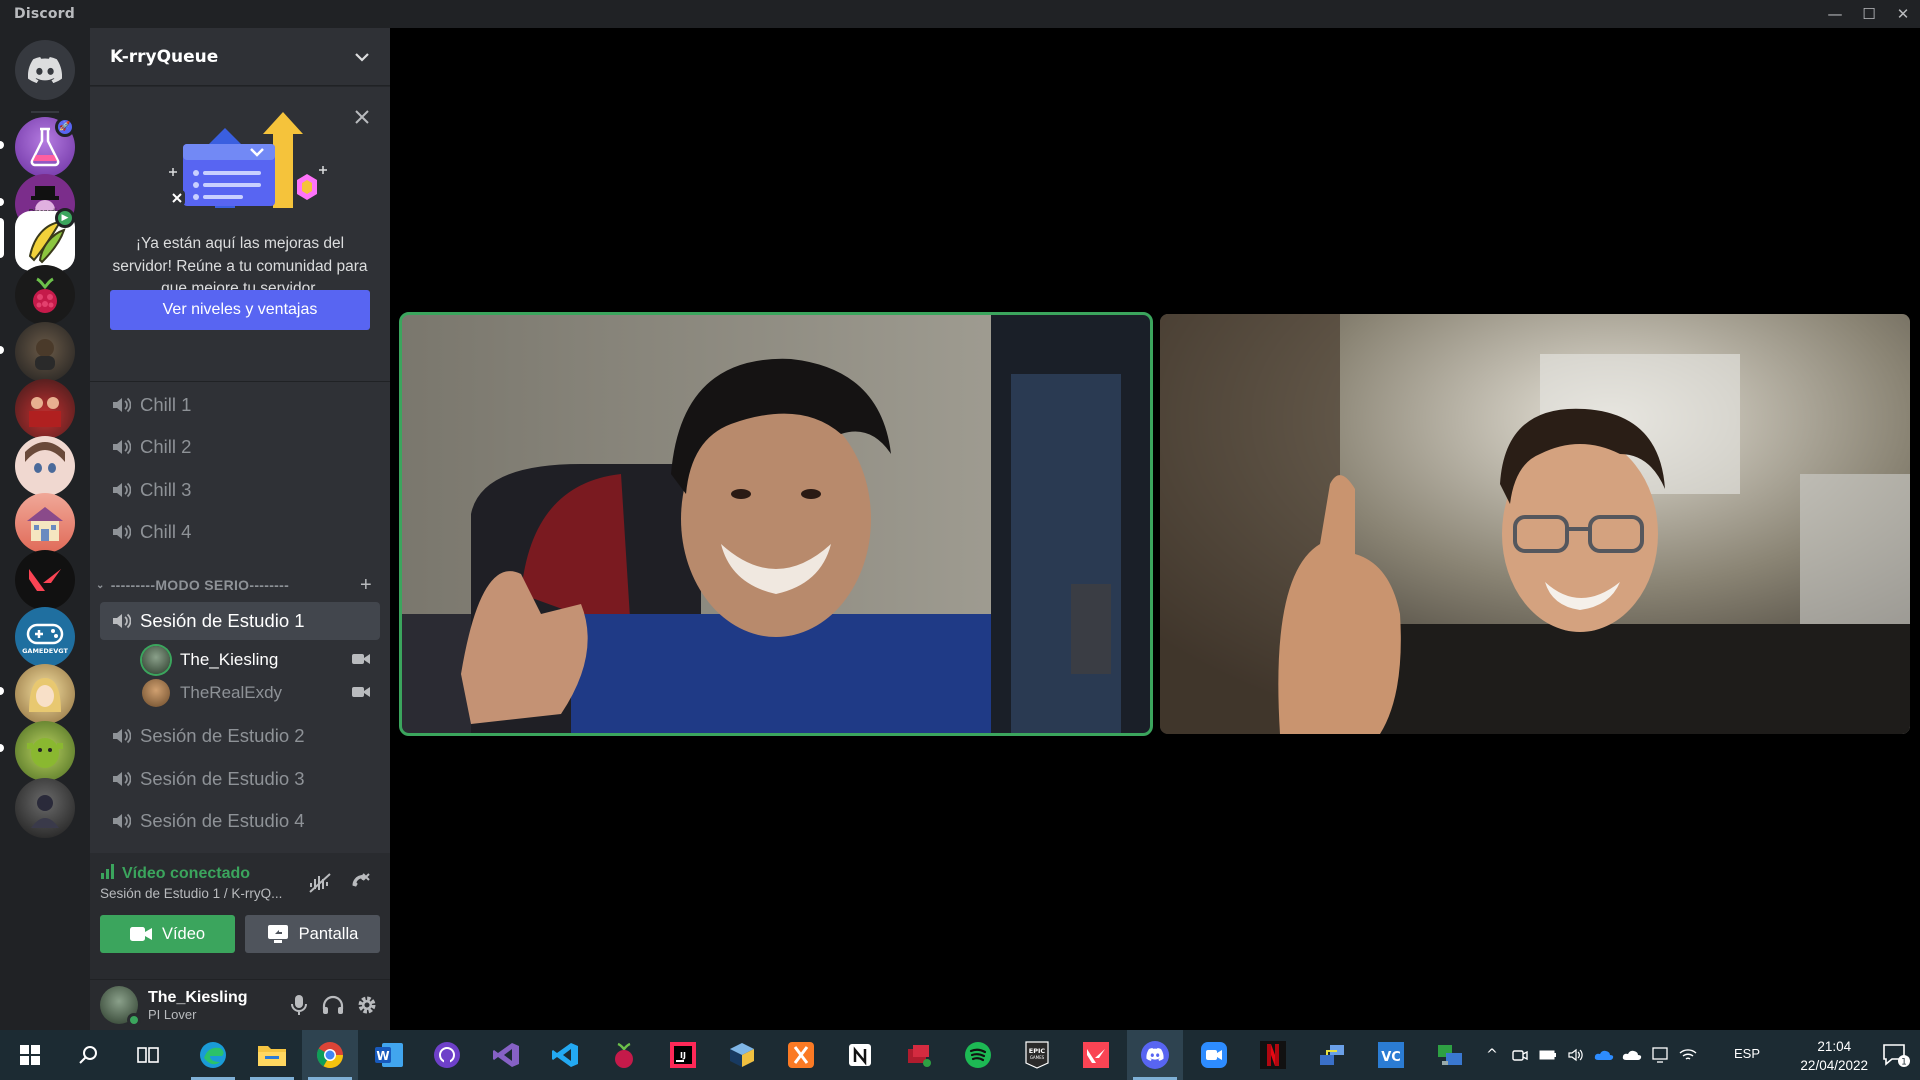 The image size is (1920, 1080). What do you see at coordinates (45, 808) in the screenshot?
I see `dark-avatar-server-icon` at bounding box center [45, 808].